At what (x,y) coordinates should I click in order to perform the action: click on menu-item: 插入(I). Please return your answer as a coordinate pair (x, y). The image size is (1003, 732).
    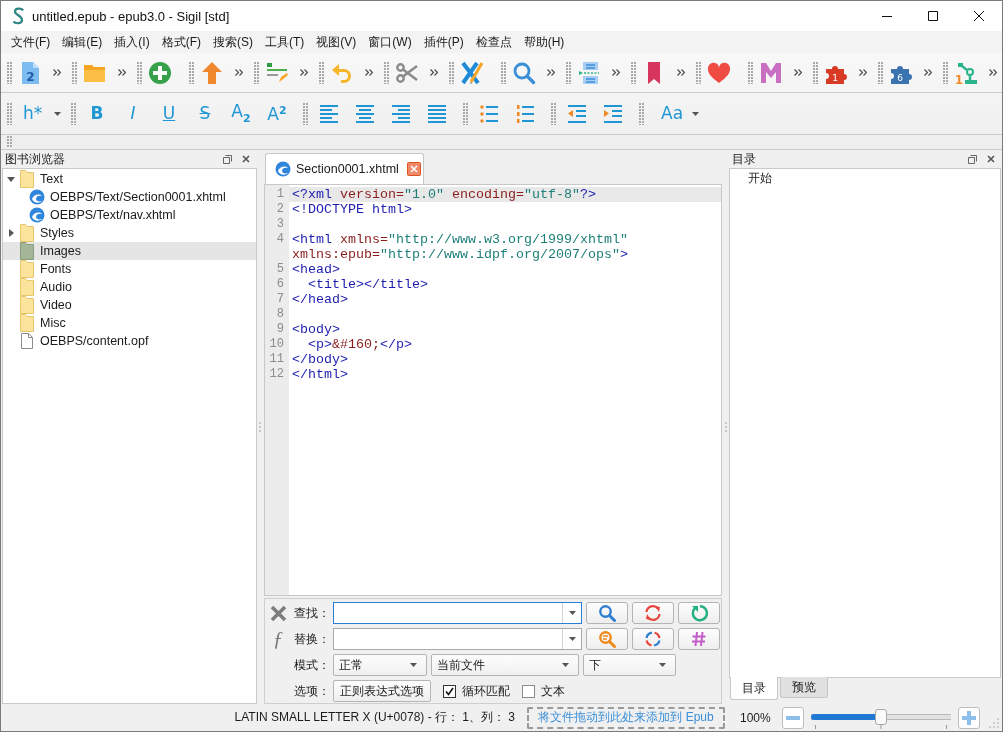
    Looking at the image, I should click on (132, 42).